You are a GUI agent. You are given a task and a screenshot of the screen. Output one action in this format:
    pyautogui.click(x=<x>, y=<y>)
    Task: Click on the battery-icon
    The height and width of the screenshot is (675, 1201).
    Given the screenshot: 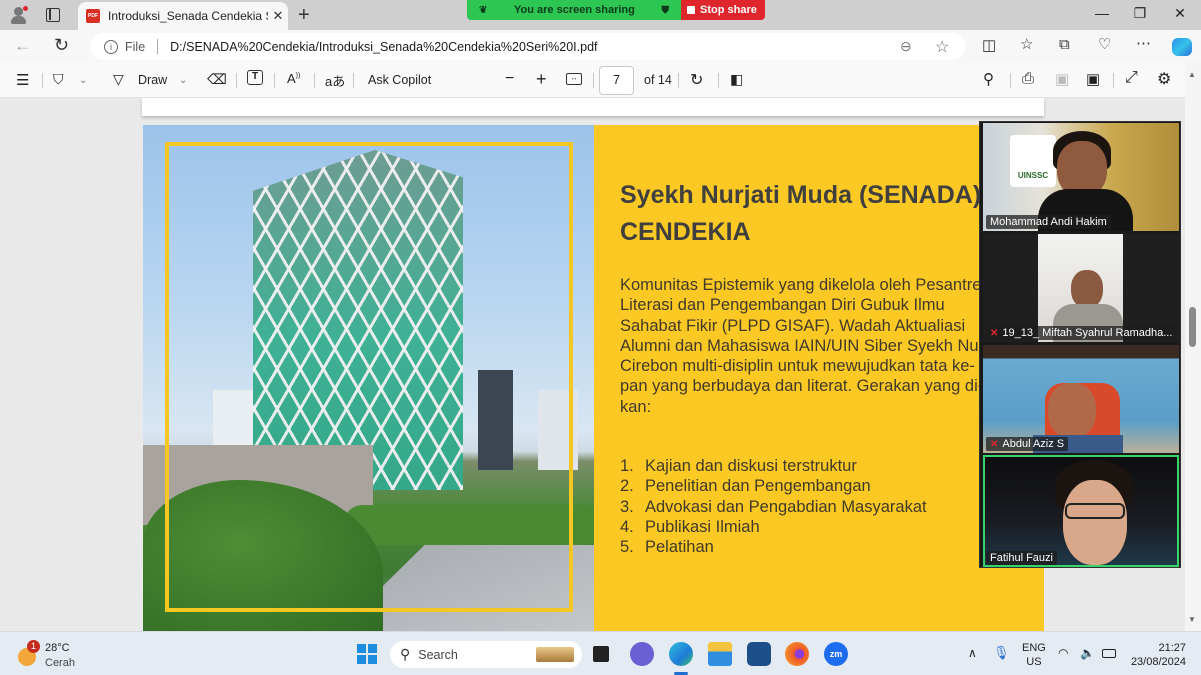 What is the action you would take?
    pyautogui.click(x=1109, y=653)
    